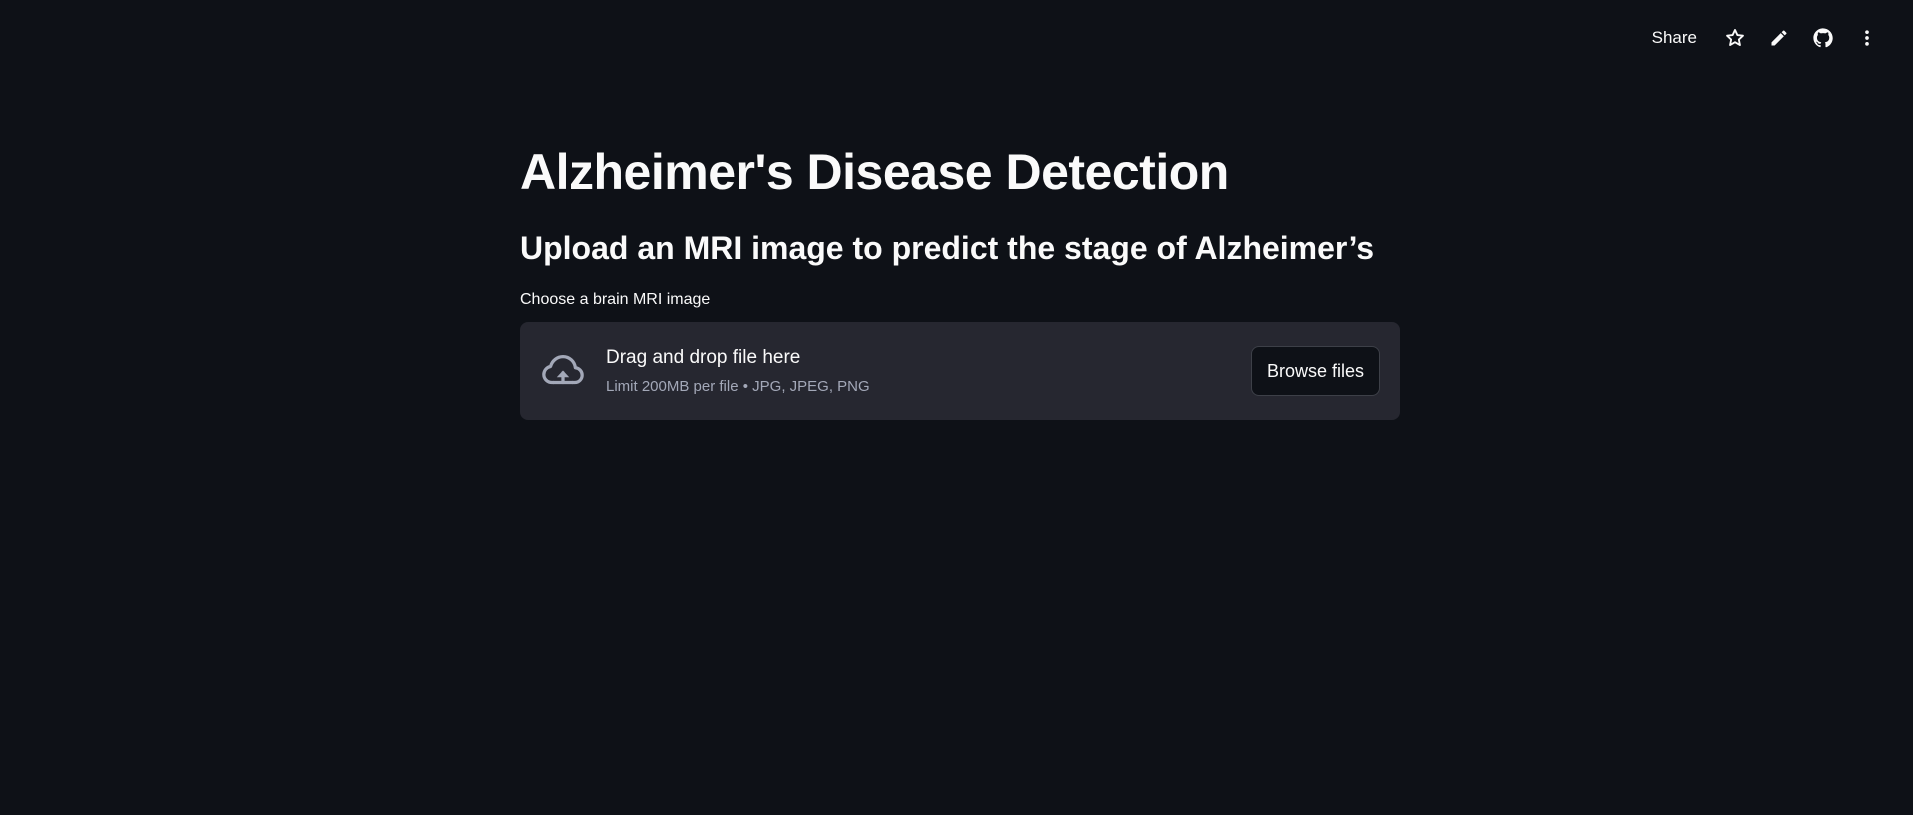  I want to click on star-button, so click(1735, 38).